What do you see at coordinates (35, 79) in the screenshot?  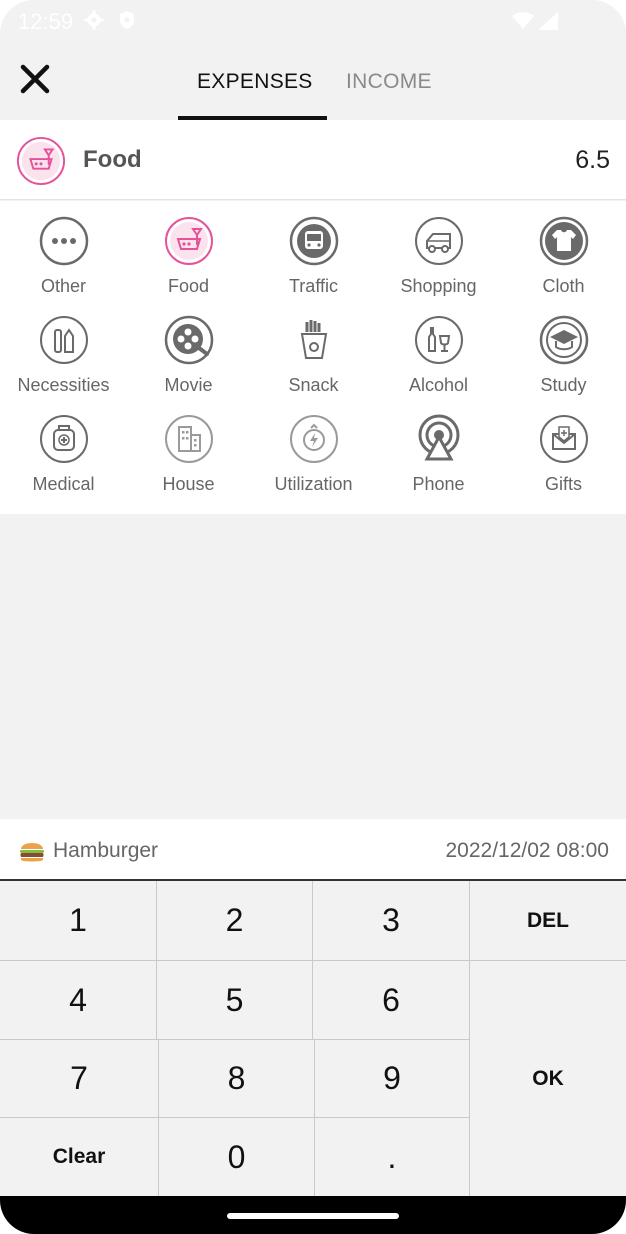 I see `close-icon` at bounding box center [35, 79].